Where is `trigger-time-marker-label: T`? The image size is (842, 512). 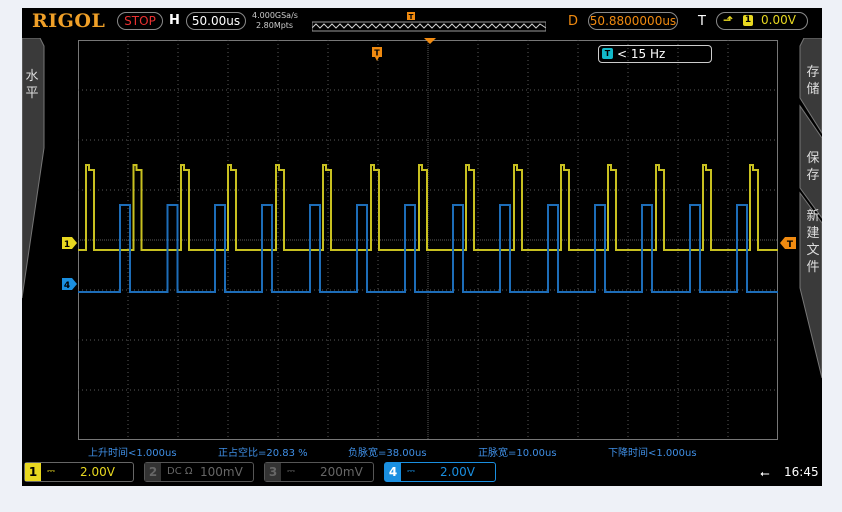
trigger-time-marker-label: T is located at coordinates (377, 53).